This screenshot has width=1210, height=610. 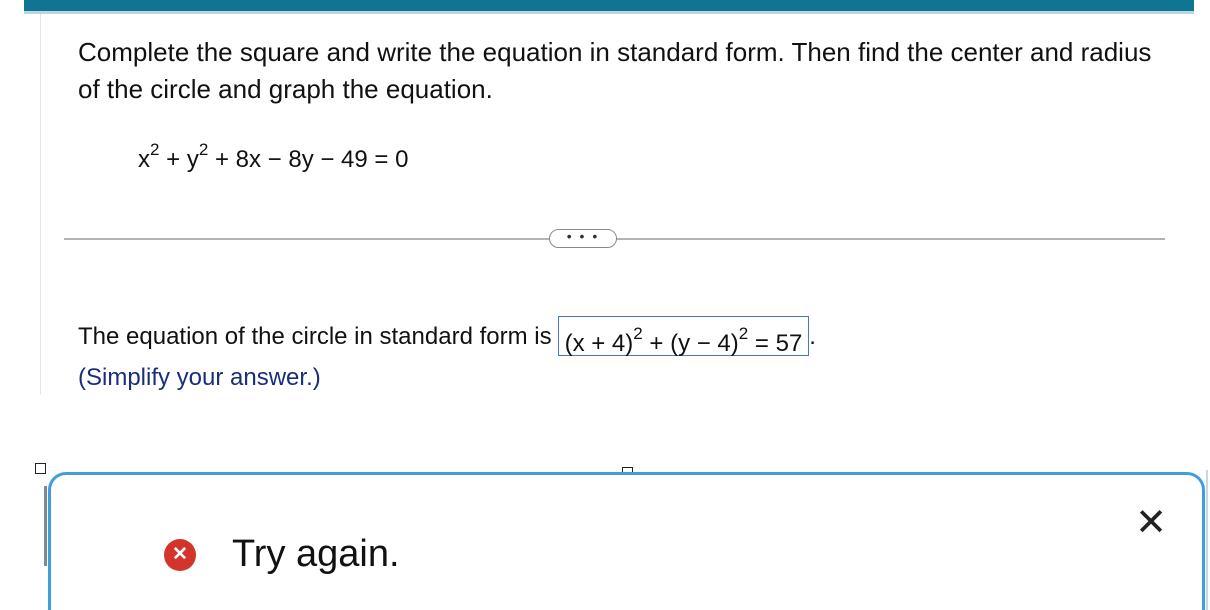 I want to click on equation-x-exponent: 2, so click(x=155, y=149).